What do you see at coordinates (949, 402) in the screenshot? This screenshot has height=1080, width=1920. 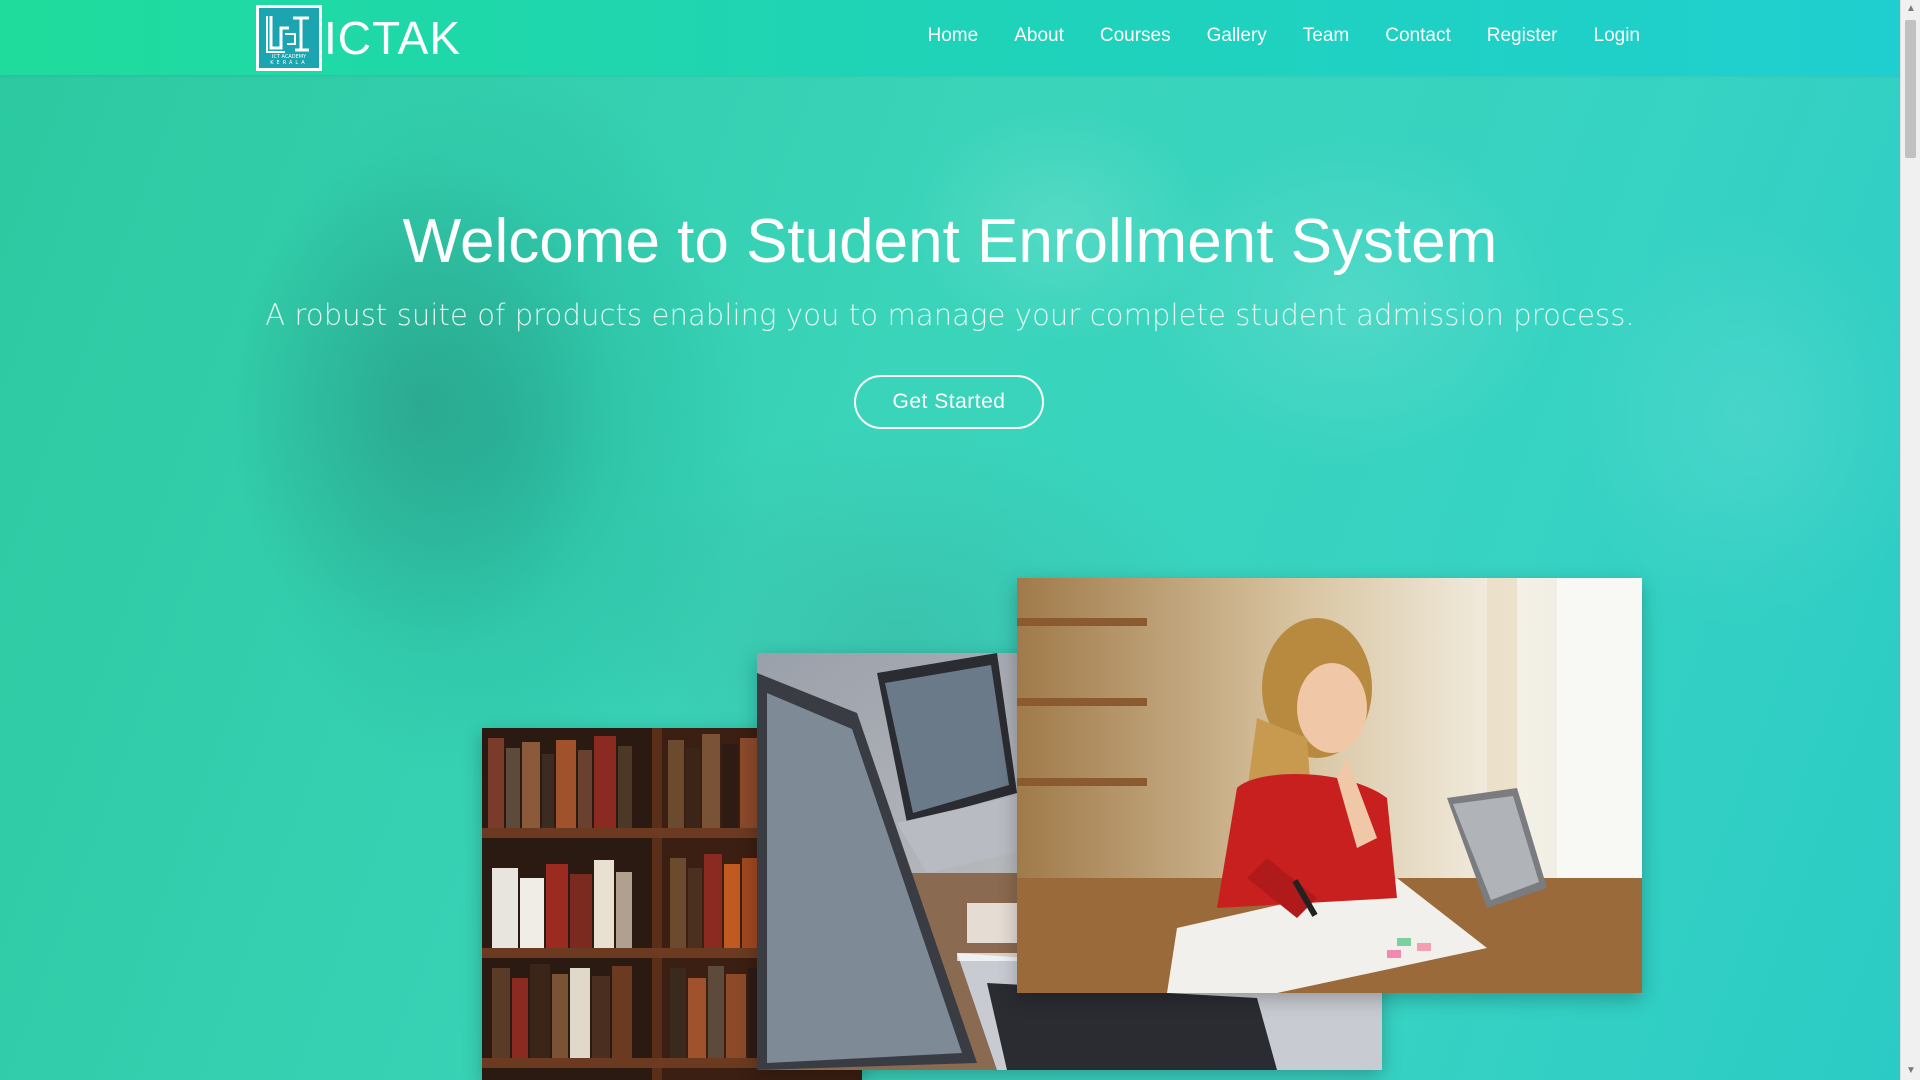 I see `get-started-button: Get Started` at bounding box center [949, 402].